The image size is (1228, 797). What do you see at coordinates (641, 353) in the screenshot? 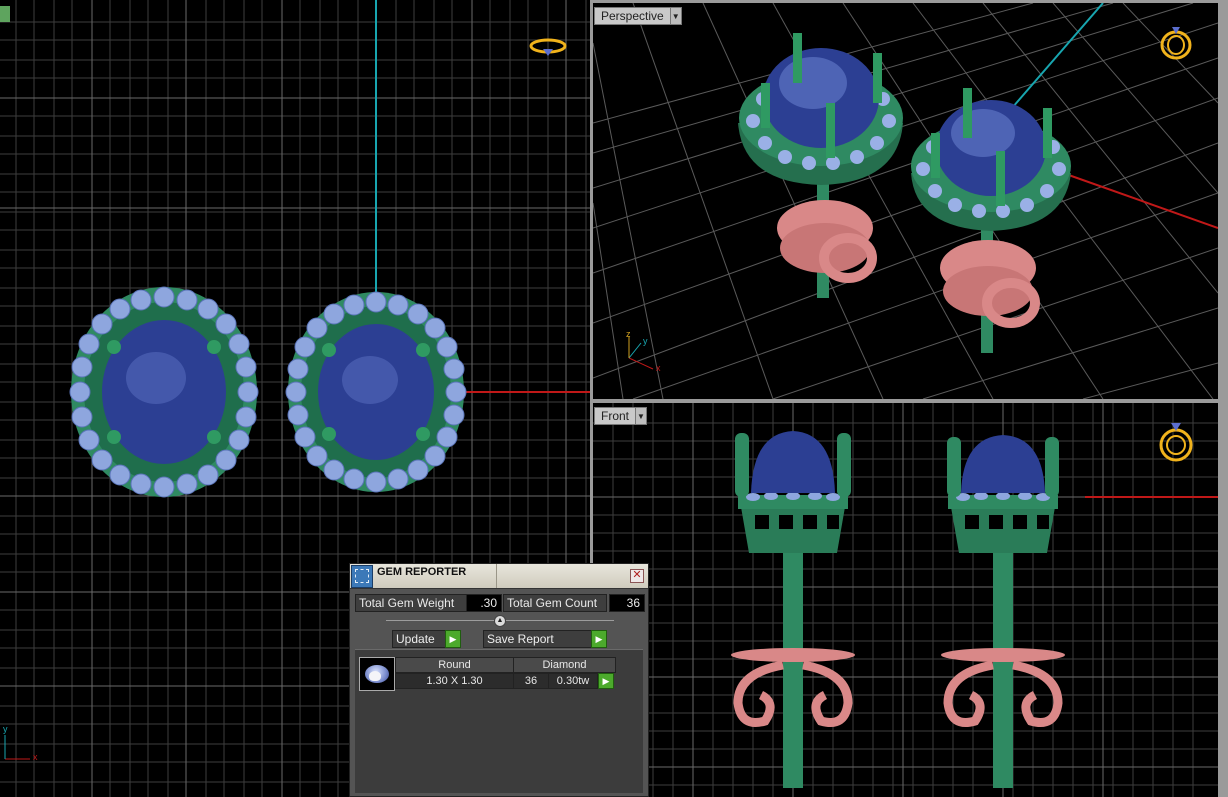
I see `axis-gizmo-persp` at bounding box center [641, 353].